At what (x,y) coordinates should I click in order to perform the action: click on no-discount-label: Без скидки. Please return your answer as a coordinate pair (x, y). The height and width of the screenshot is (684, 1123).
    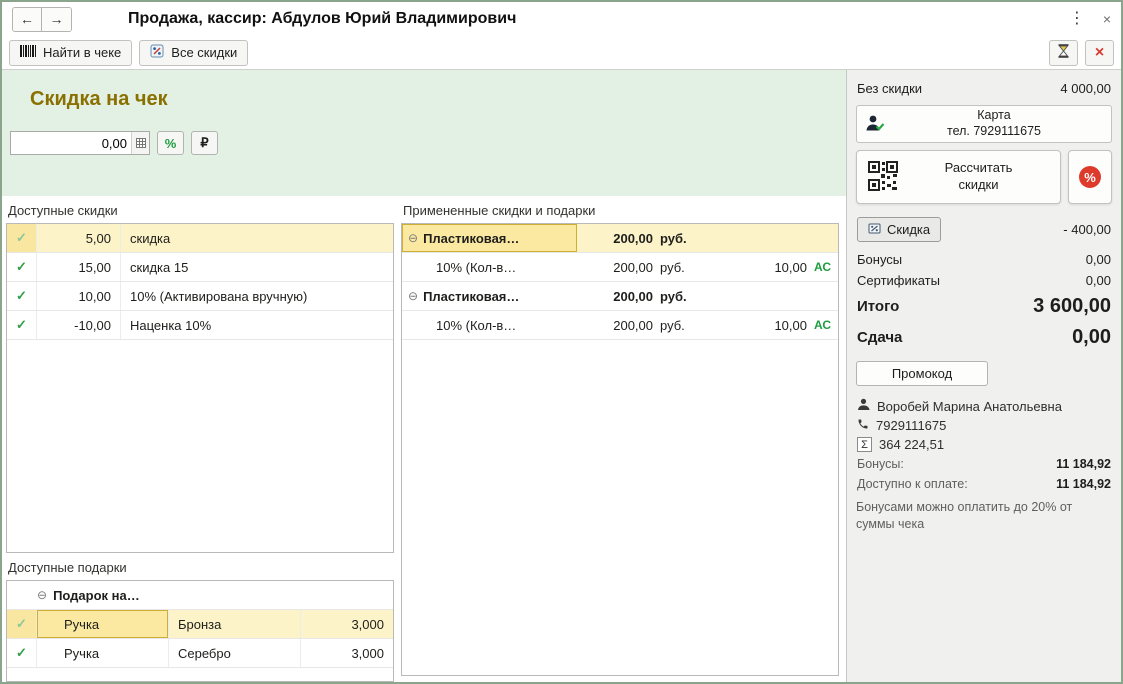
    Looking at the image, I should click on (890, 88).